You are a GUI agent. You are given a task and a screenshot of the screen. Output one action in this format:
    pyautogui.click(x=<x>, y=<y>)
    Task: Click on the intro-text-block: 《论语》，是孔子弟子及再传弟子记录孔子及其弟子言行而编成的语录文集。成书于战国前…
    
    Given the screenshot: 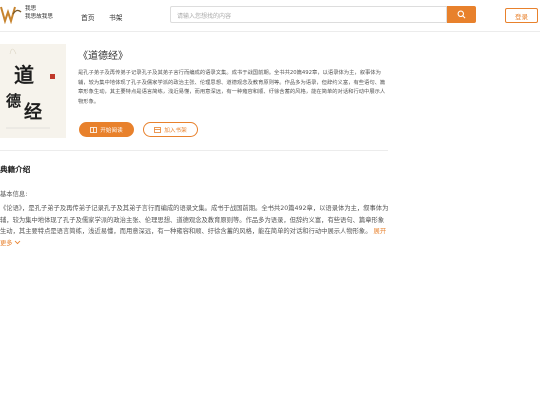 What is the action you would take?
    pyautogui.click(x=195, y=226)
    